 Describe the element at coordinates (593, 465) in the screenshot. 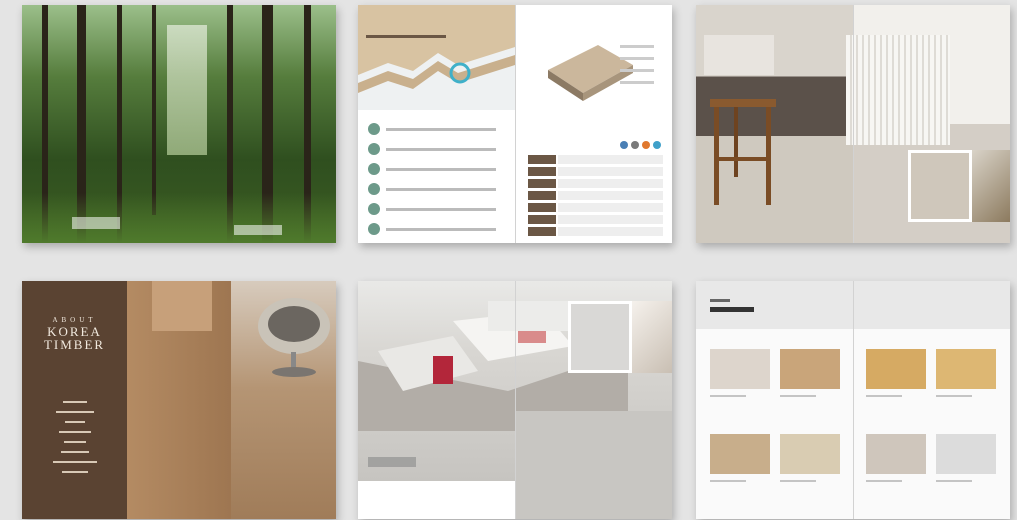

I see `floor-area` at that location.